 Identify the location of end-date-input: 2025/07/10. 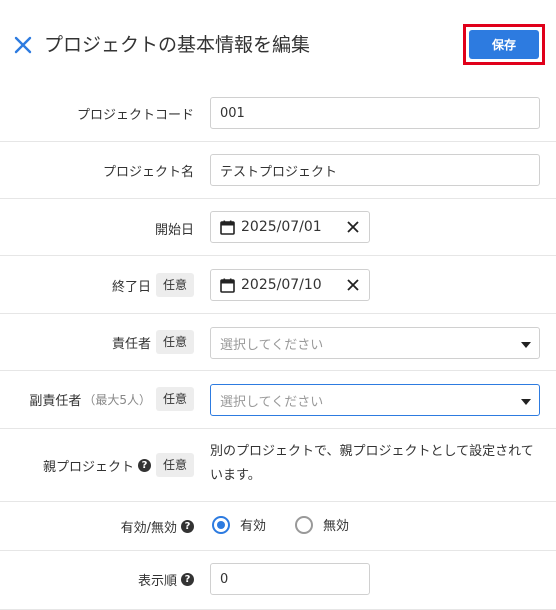
(290, 285).